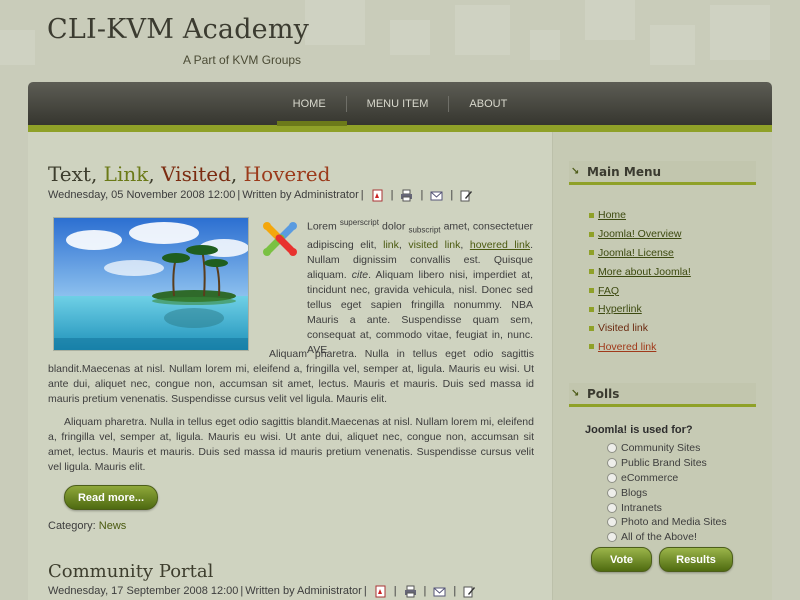 Image resolution: width=800 pixels, height=600 pixels. I want to click on category-label: Category:, so click(72, 526).